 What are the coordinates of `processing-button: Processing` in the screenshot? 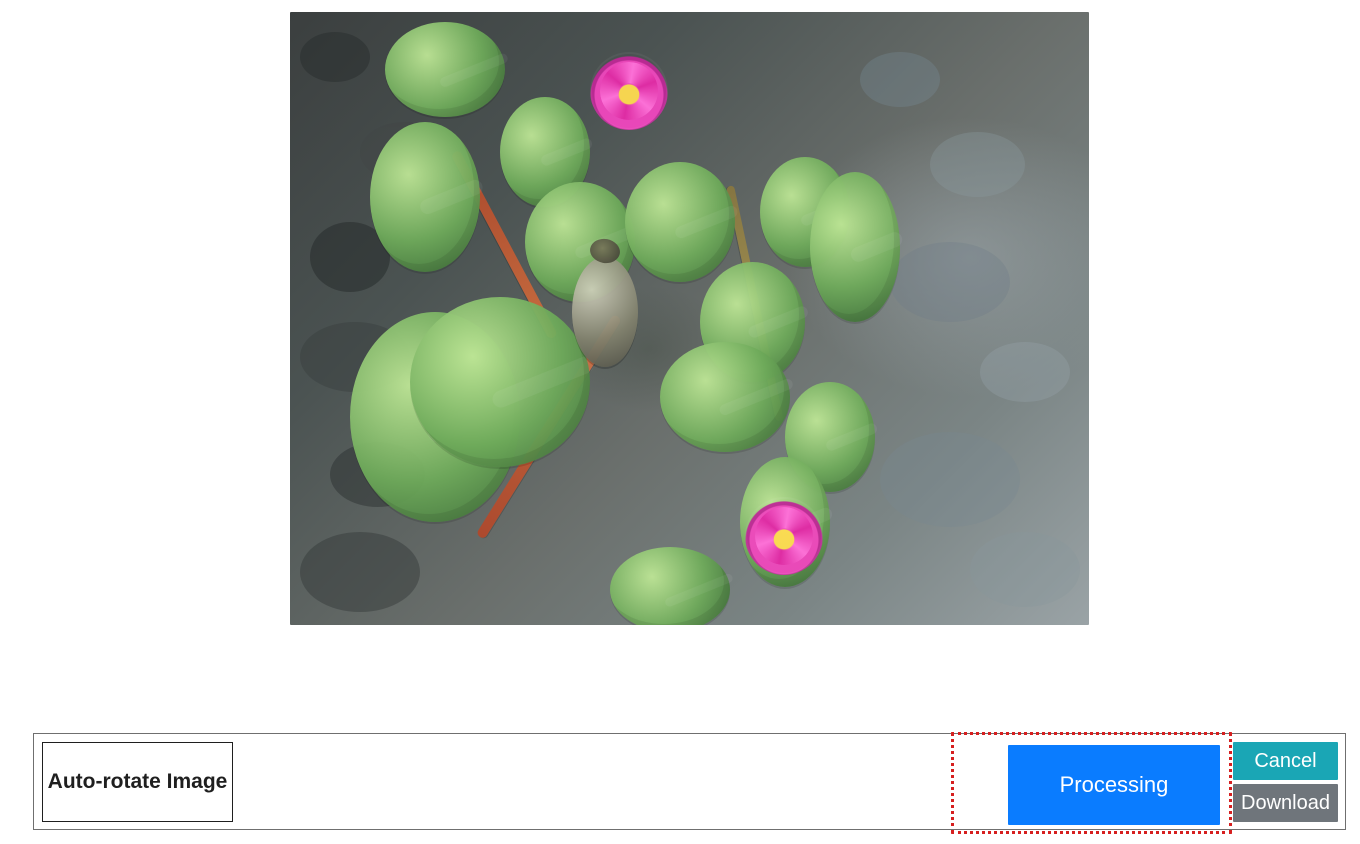 It's located at (1114, 785).